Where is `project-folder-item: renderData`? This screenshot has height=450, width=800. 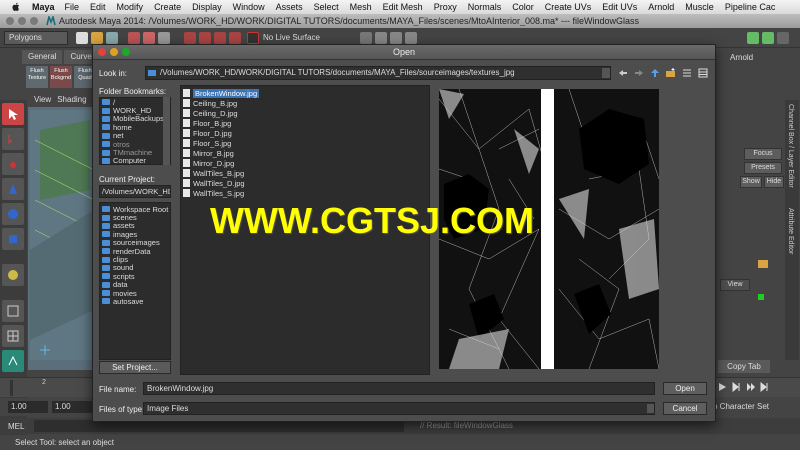
project-folder-item: renderData is located at coordinates (135, 251).